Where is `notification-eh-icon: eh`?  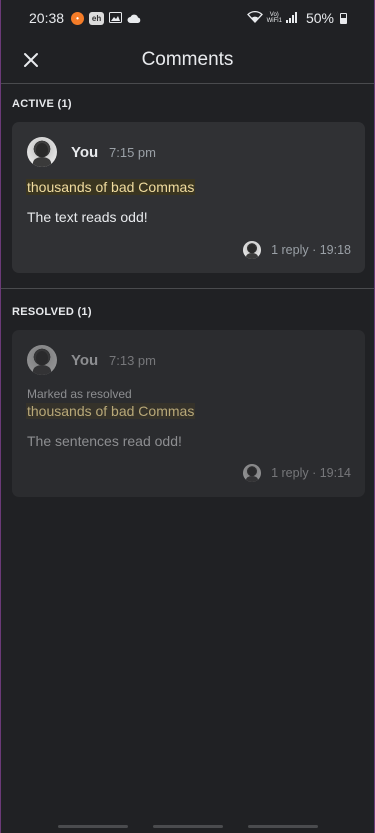 notification-eh-icon: eh is located at coordinates (97, 18).